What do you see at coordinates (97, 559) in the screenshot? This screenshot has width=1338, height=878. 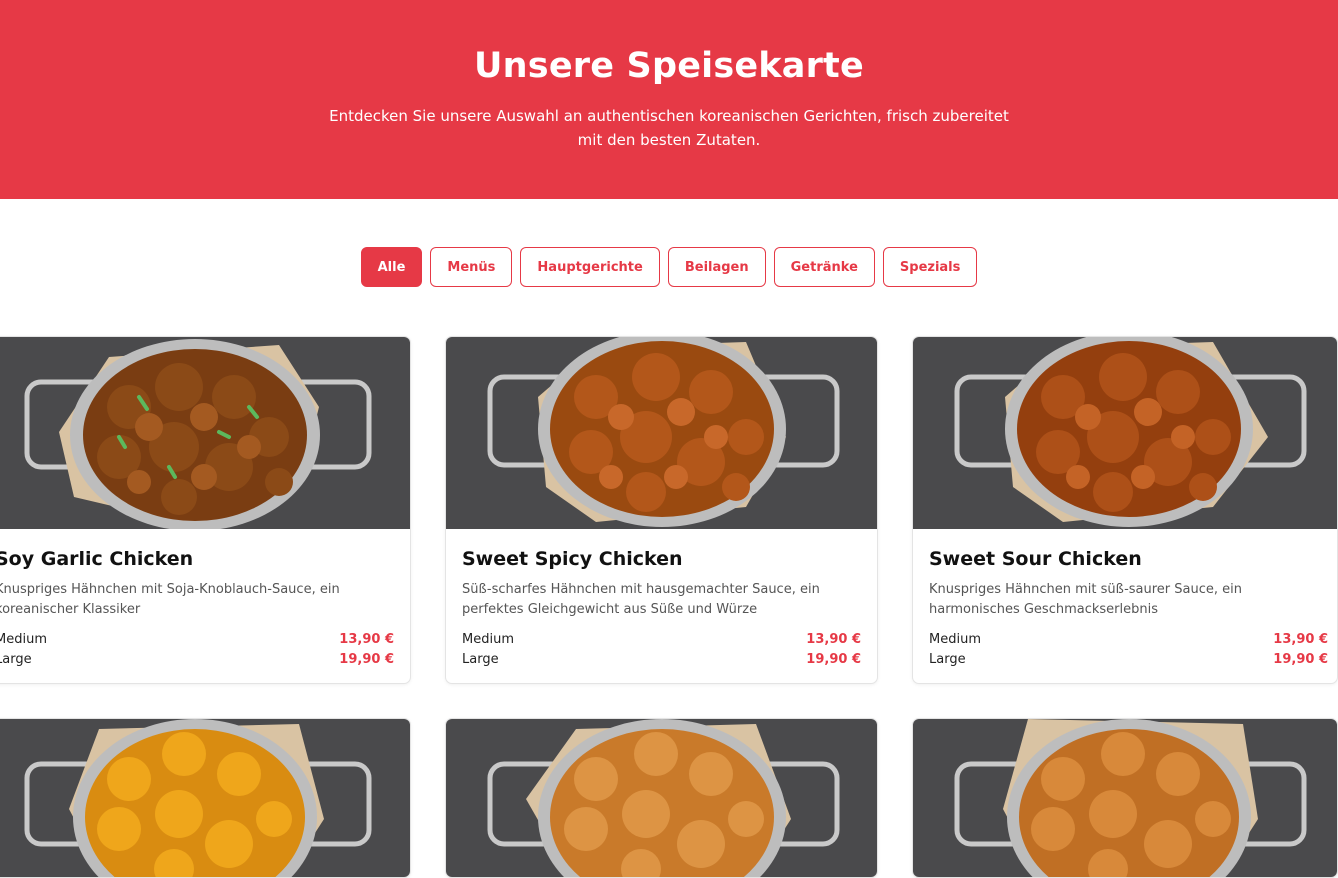 I see `dish-title: Soy Garlic Chicken` at bounding box center [97, 559].